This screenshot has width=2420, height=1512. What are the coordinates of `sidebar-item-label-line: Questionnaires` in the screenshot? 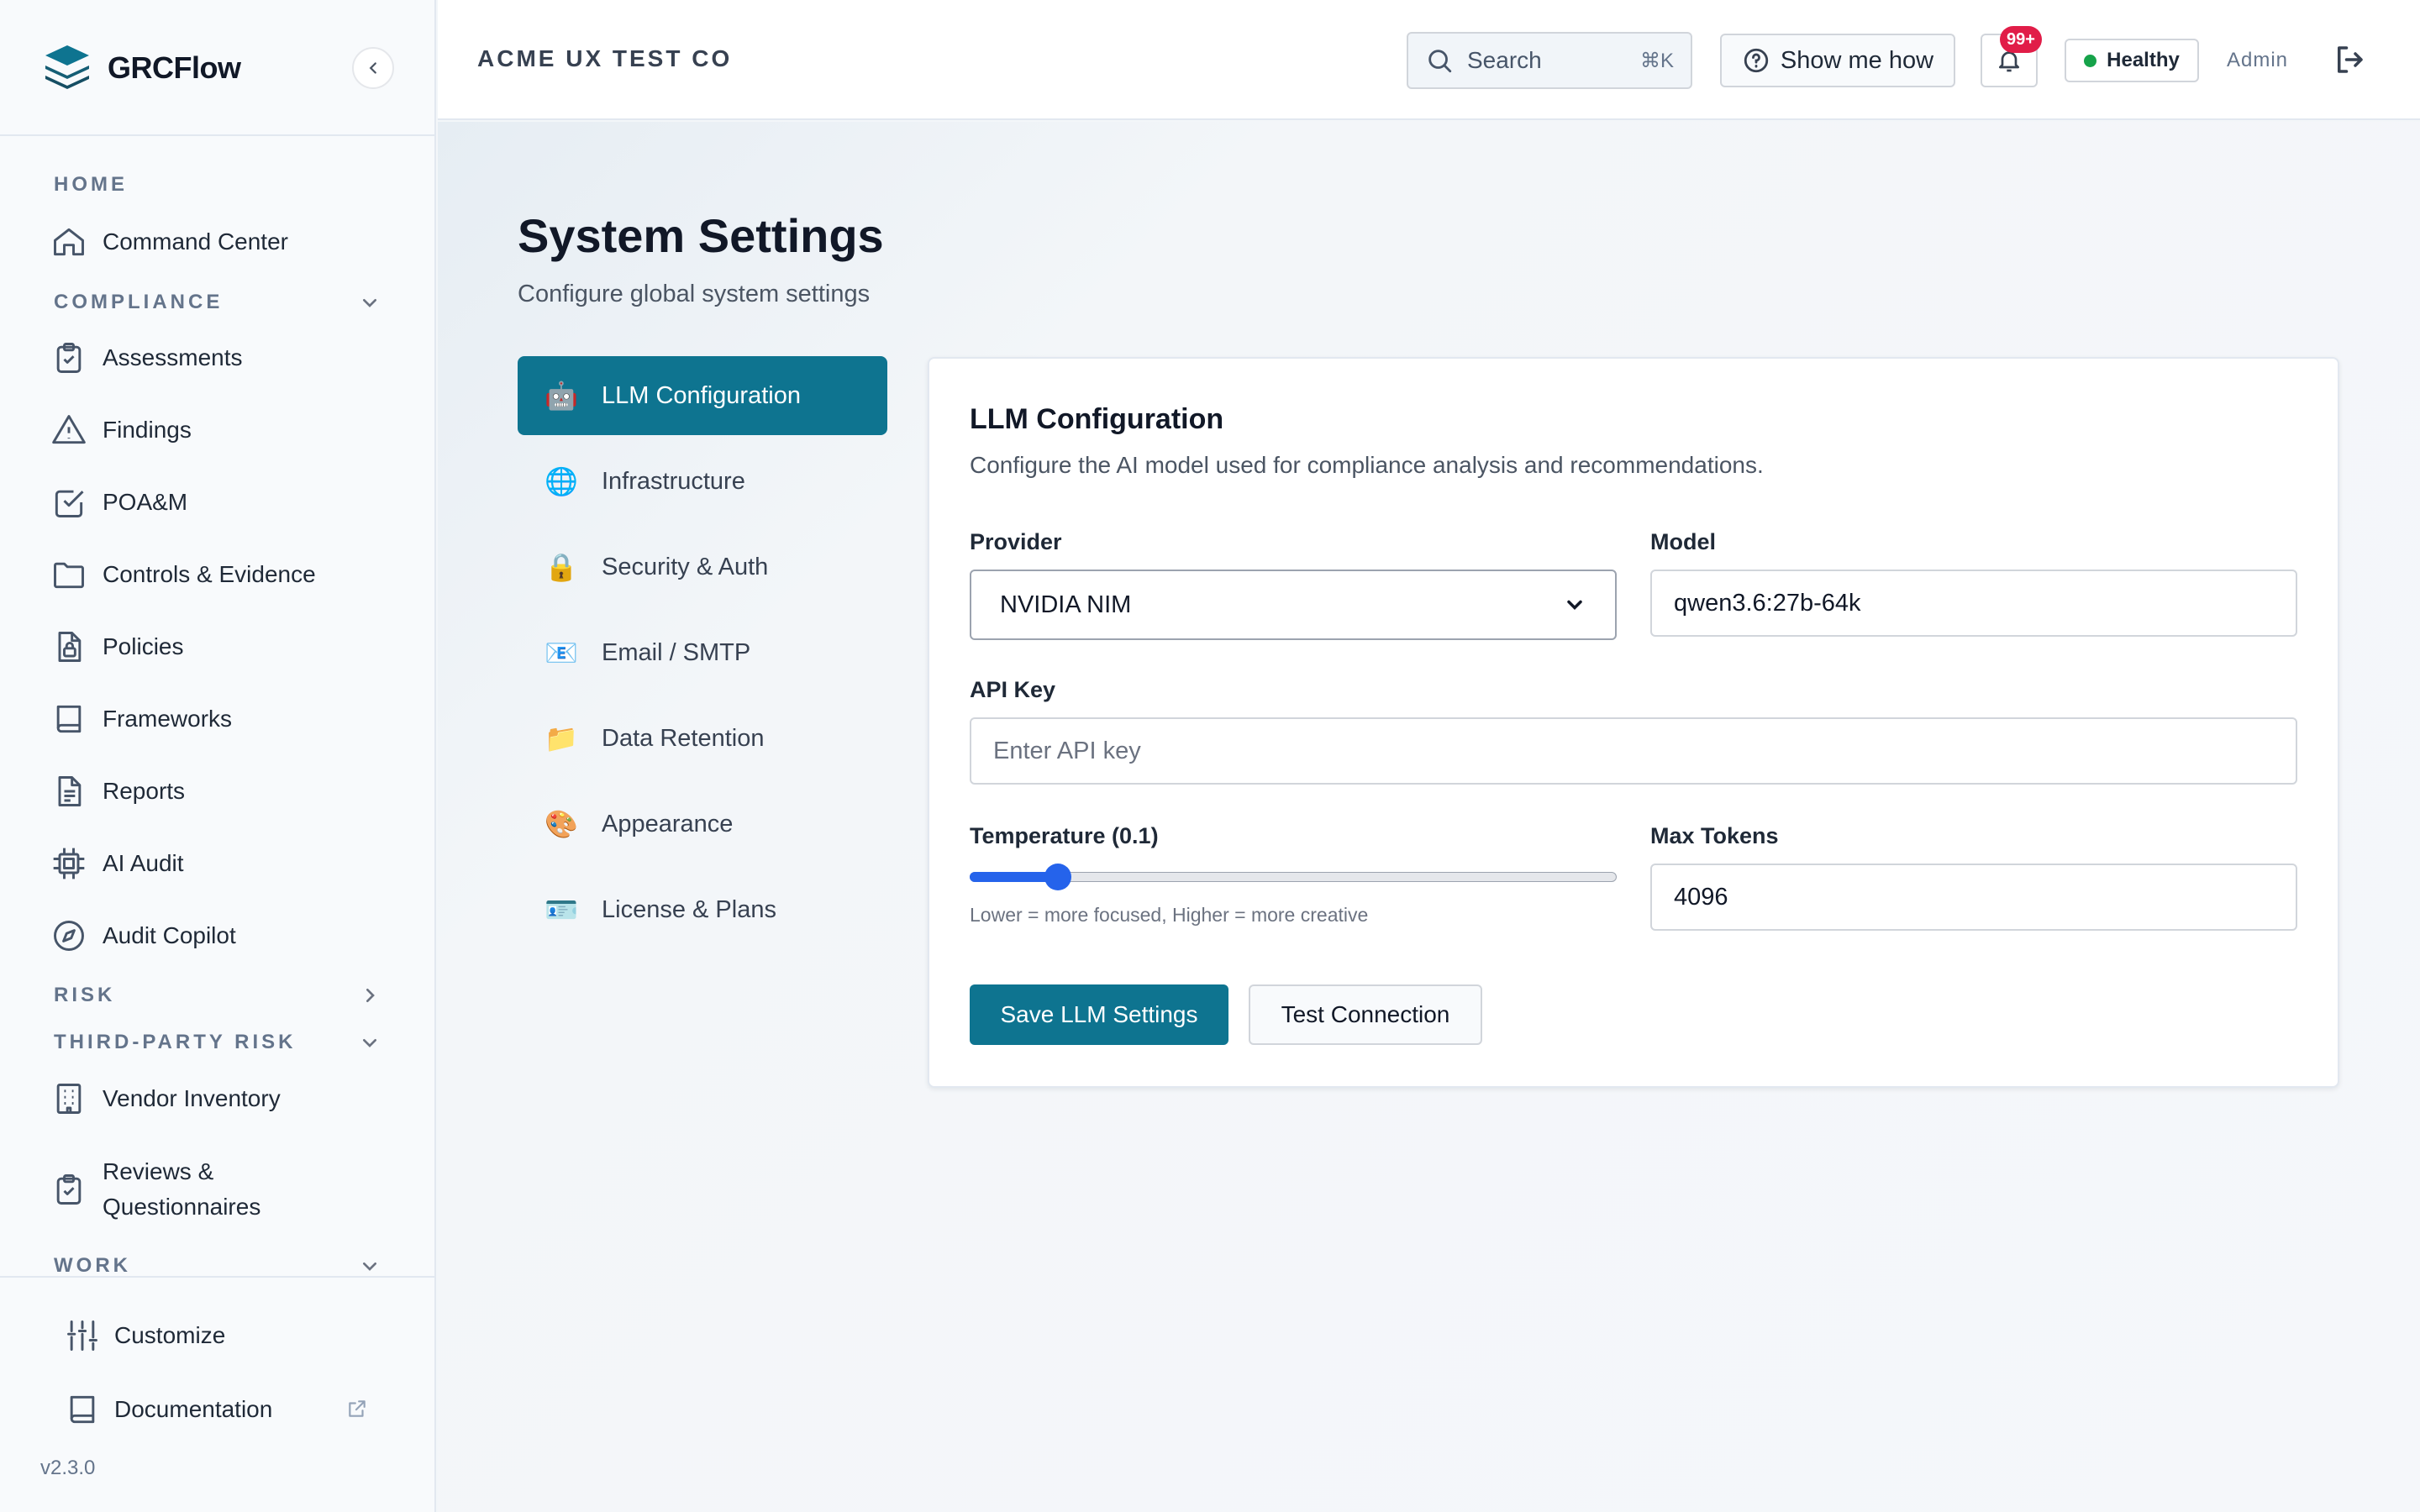 It's located at (182, 1207).